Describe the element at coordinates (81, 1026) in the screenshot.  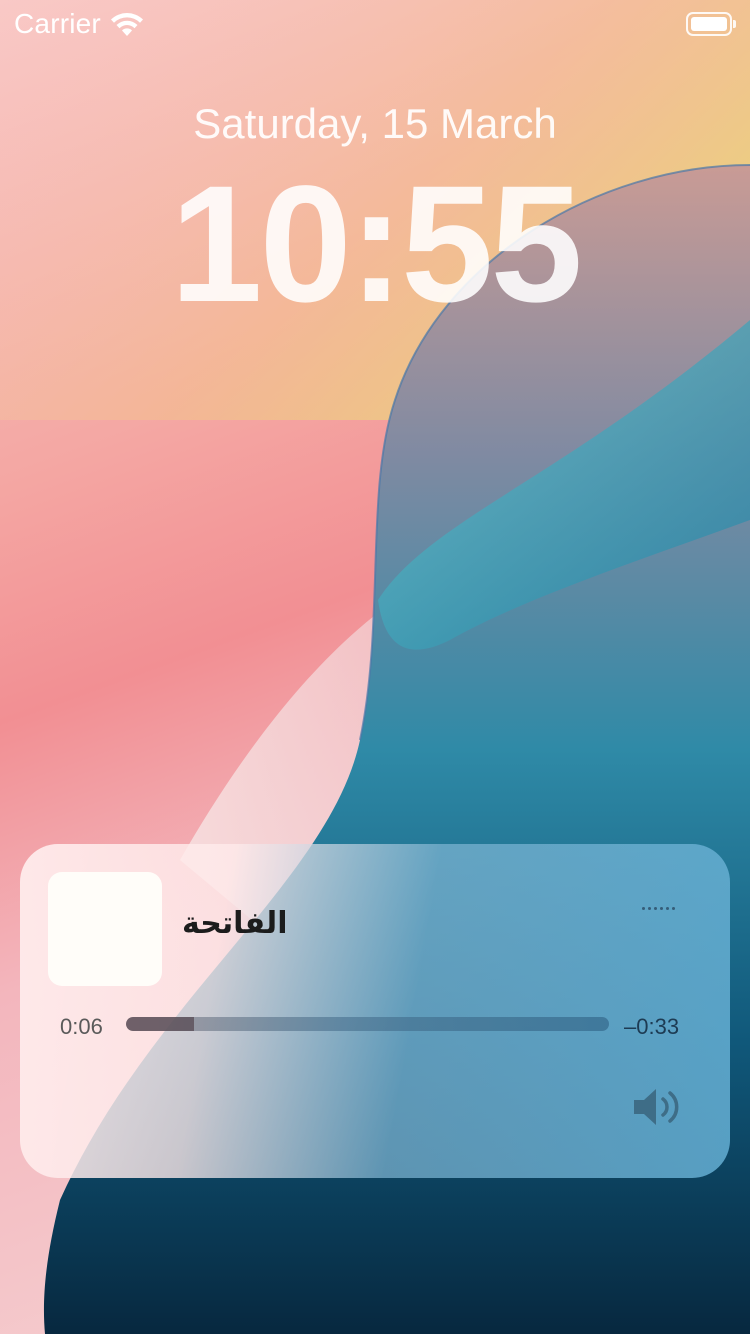
I see `elapsed-time: 0:06` at that location.